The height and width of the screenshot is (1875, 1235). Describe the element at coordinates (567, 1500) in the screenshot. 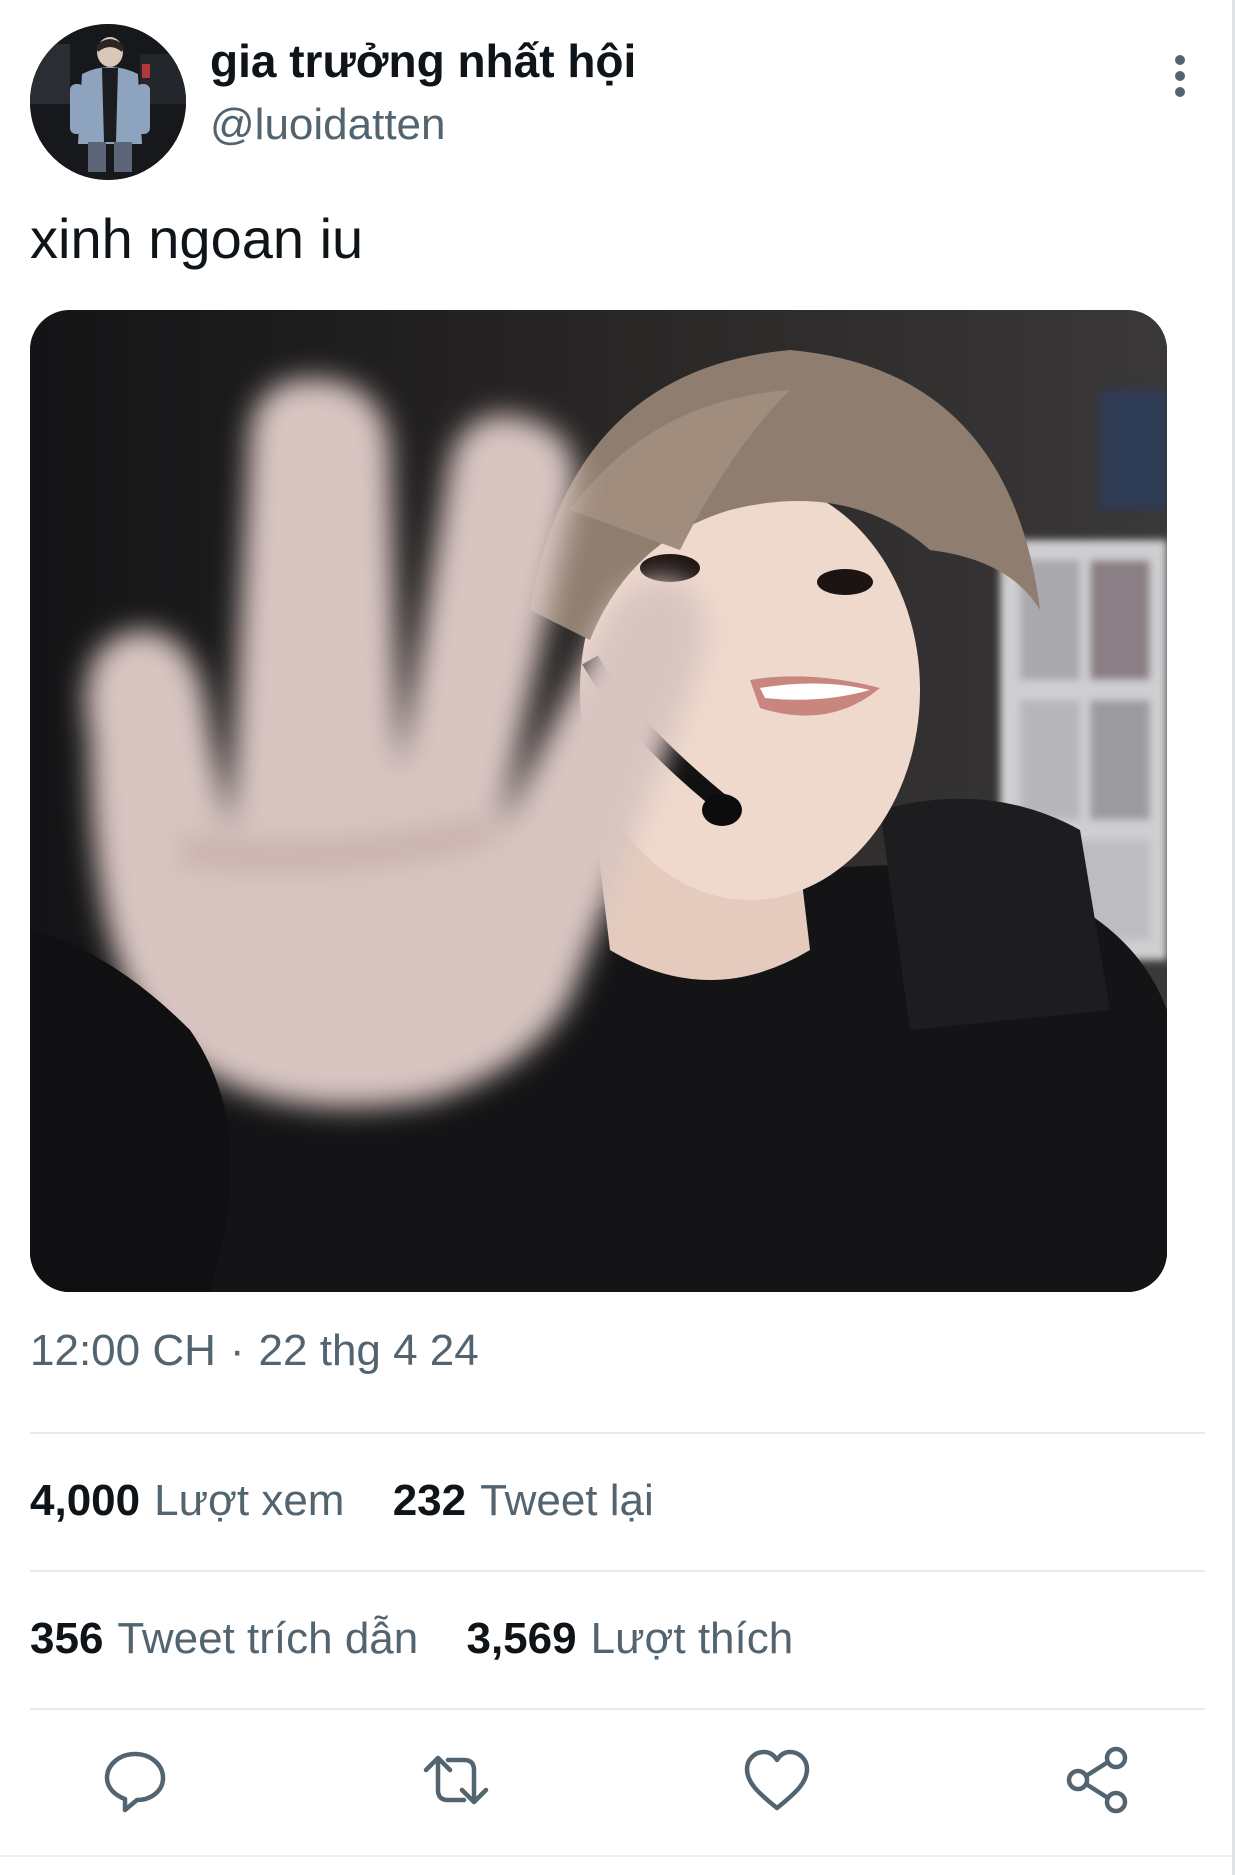

I see `retweets-label: Tweet lại` at that location.